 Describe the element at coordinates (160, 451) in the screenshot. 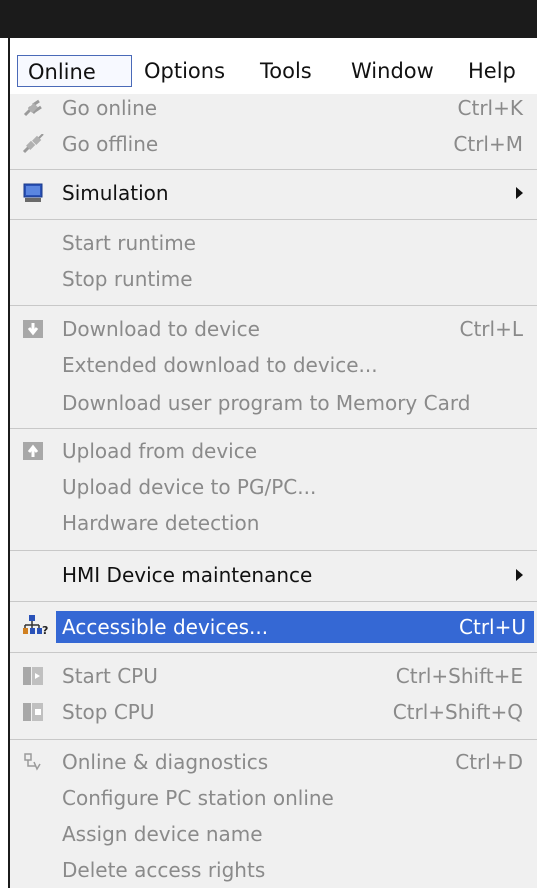

I see `menu-item-label: Upload from device` at that location.